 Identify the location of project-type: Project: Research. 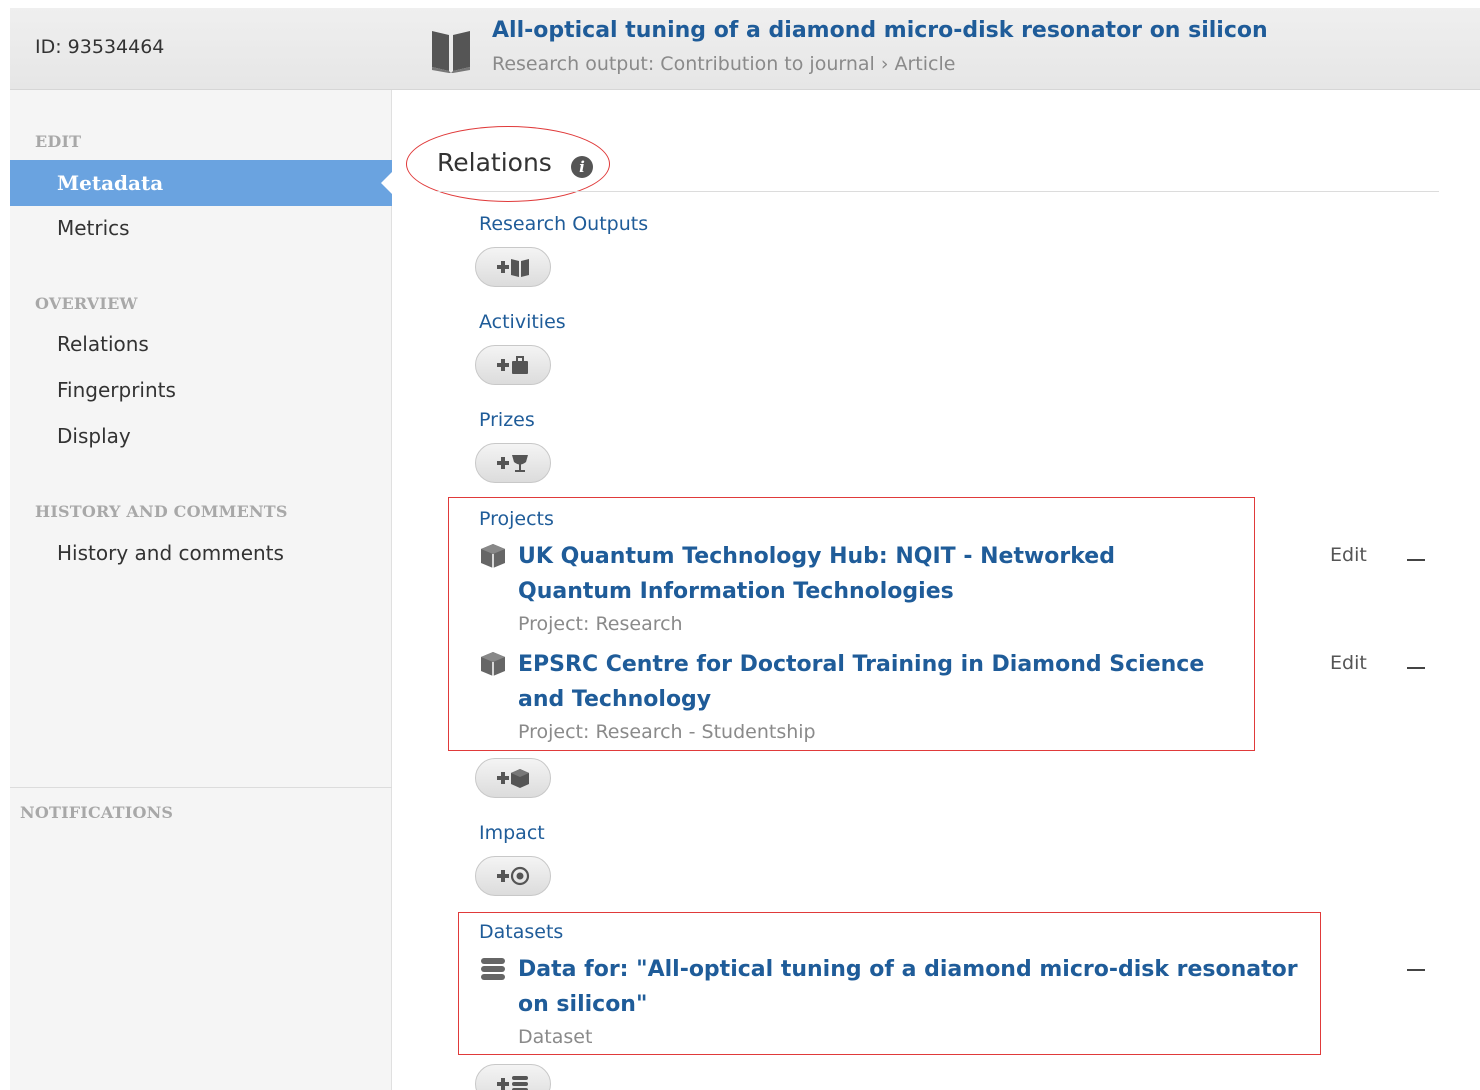
(600, 624).